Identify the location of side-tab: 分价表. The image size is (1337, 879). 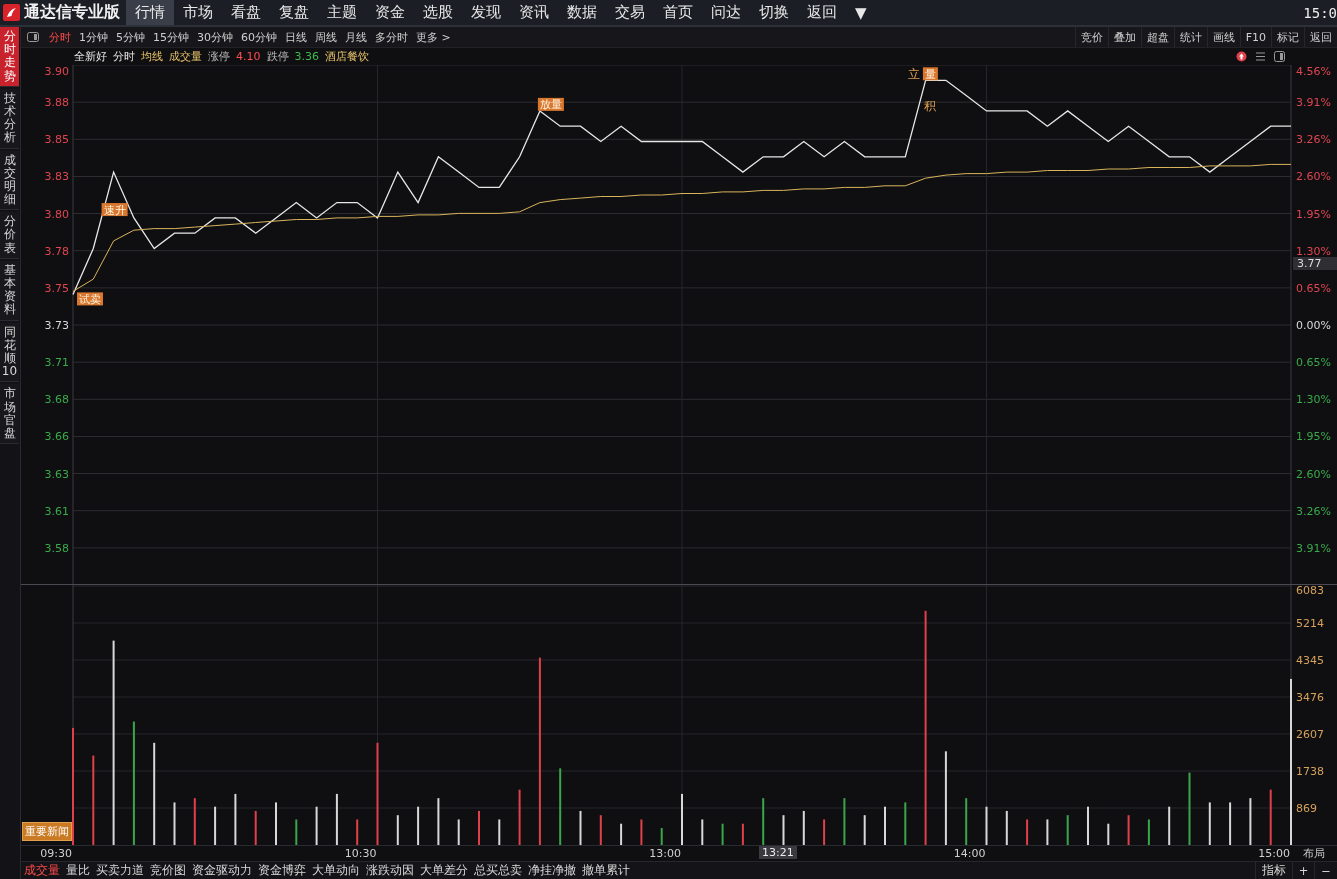
(9, 235).